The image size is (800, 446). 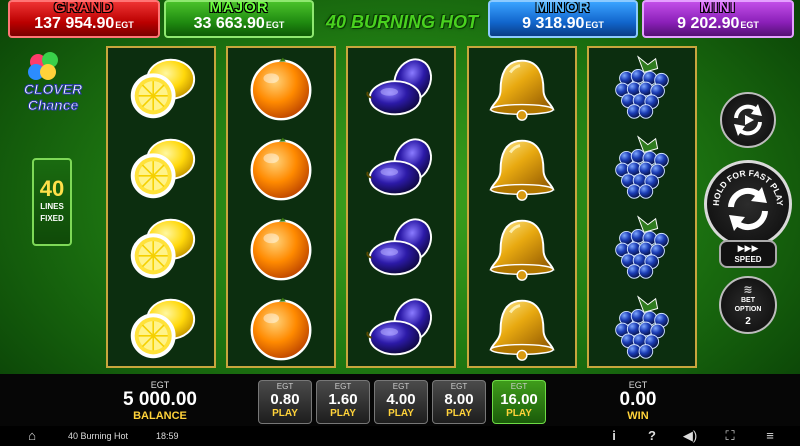 I want to click on clover-icon: CLOVER Chance, so click(x=53, y=83).